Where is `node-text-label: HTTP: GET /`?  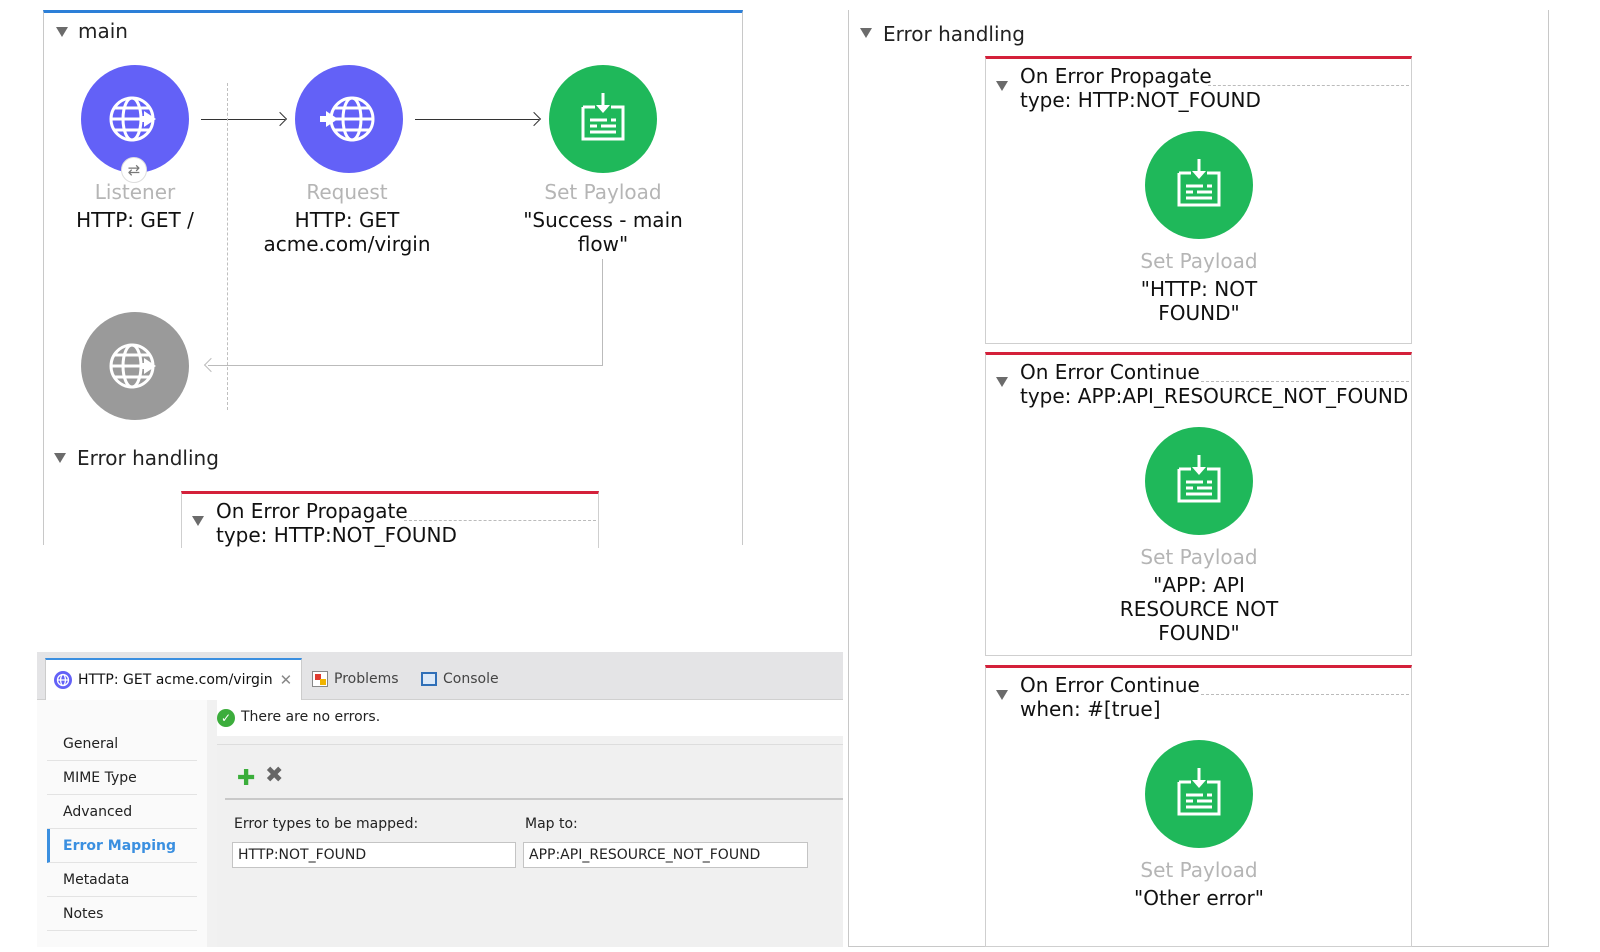 node-text-label: HTTP: GET / is located at coordinates (135, 220).